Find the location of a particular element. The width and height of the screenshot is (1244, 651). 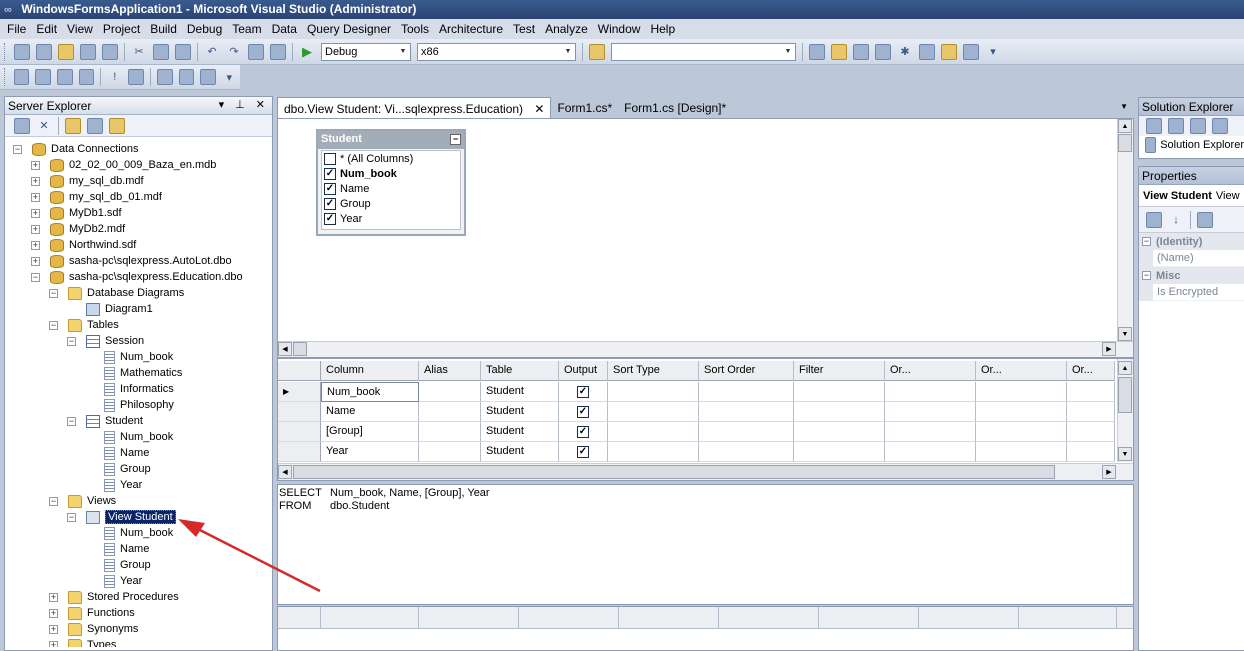

tree-node: + Functions is located at coordinates (92, 613).